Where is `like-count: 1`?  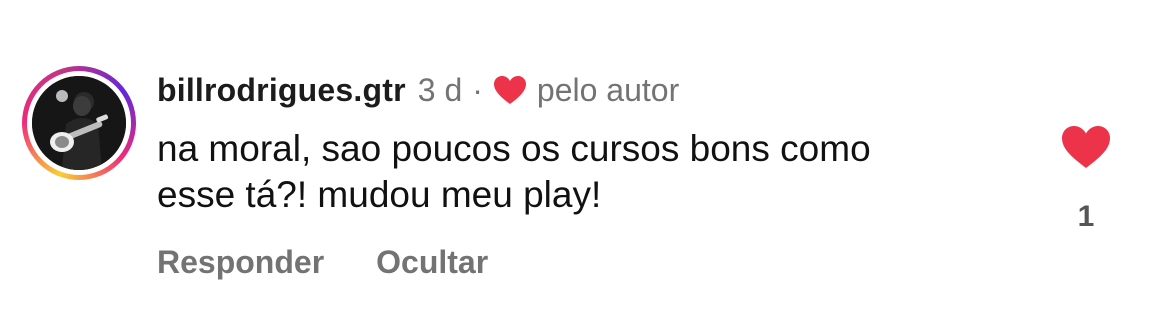 like-count: 1 is located at coordinates (1086, 216).